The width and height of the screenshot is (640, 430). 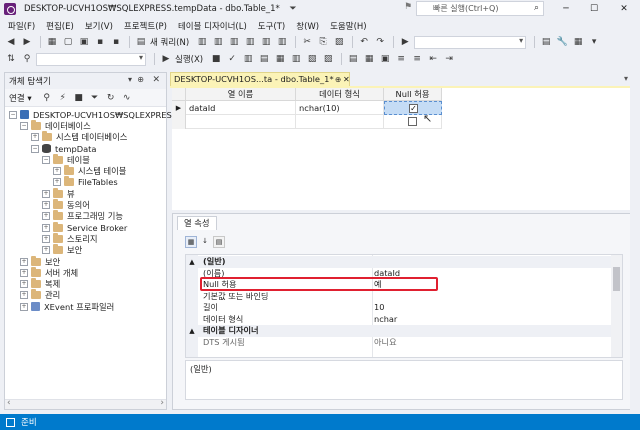 I want to click on query-dmx-icon: ▥, so click(x=234, y=42).